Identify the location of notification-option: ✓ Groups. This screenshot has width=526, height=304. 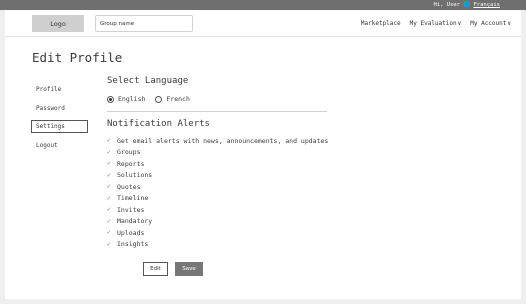
(217, 153).